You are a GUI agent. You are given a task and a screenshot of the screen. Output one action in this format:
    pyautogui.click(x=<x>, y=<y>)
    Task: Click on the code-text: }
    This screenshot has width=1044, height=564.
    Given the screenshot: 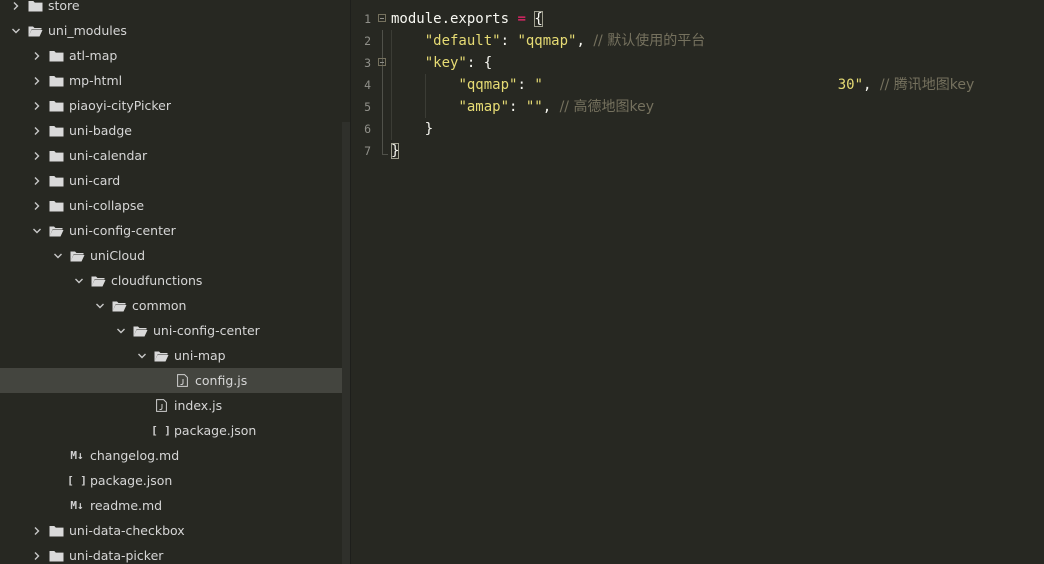 What is the action you would take?
    pyautogui.click(x=395, y=151)
    